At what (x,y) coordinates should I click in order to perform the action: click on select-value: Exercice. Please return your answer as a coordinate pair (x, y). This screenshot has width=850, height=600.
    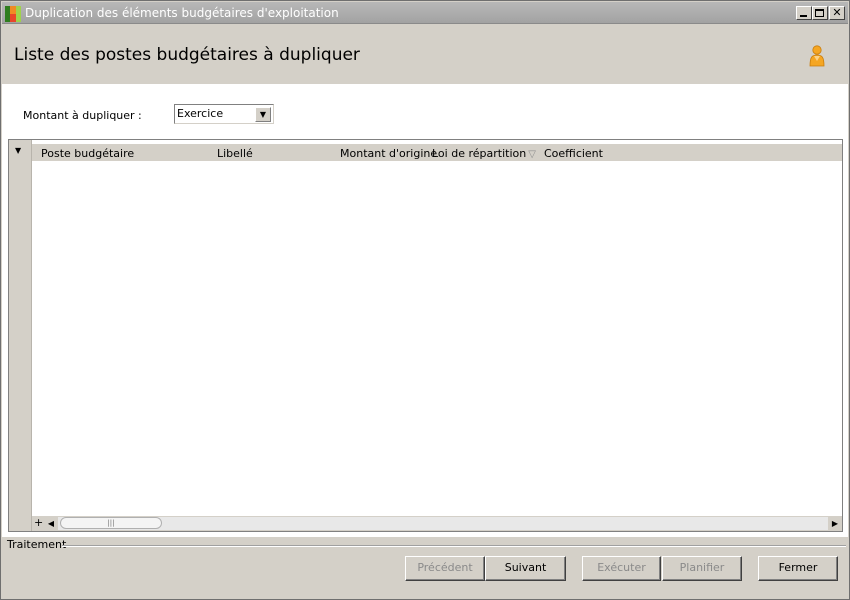
    Looking at the image, I should click on (200, 113).